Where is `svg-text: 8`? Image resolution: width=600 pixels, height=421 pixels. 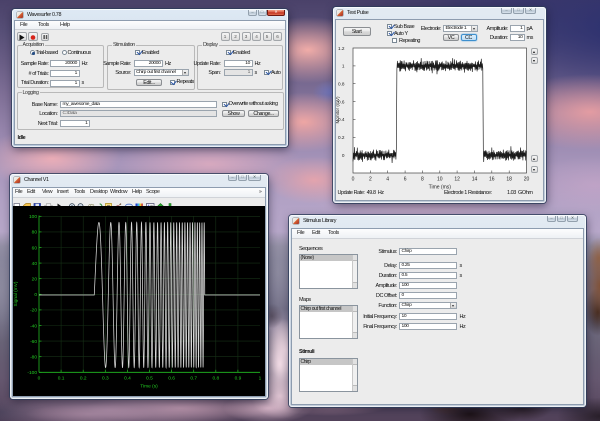
svg-text: 8 is located at coordinates (422, 180).